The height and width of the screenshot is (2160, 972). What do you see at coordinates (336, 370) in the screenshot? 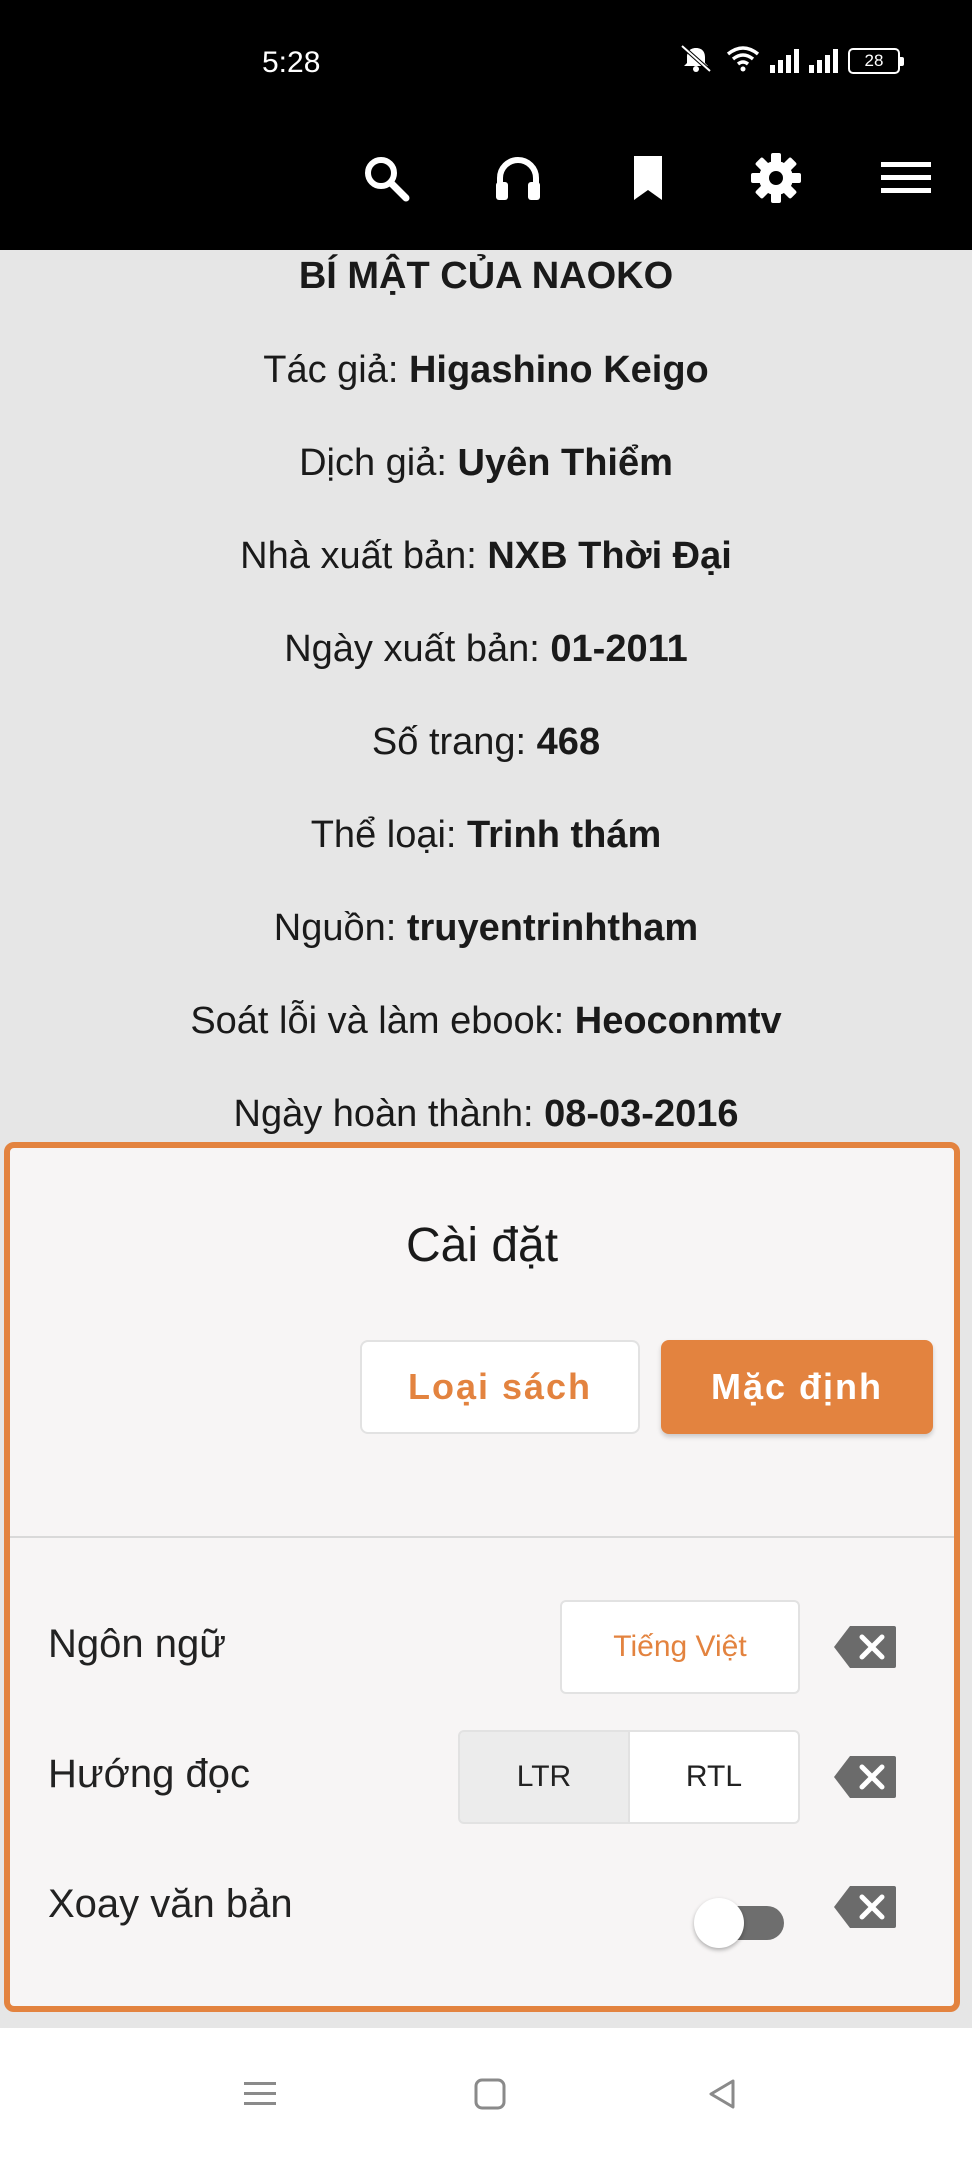
I see `author-label: Tác giả:` at bounding box center [336, 370].